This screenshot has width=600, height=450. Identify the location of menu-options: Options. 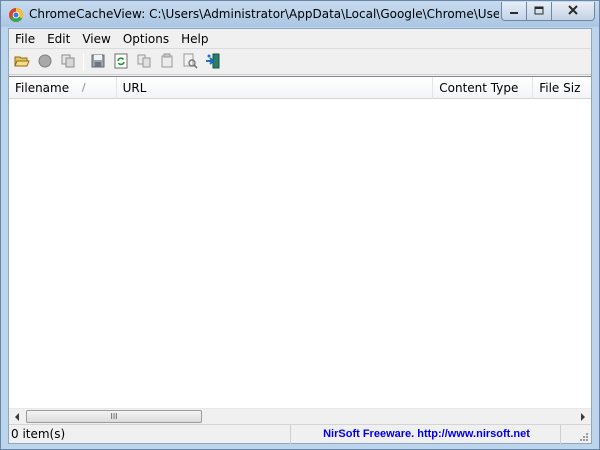
(146, 39).